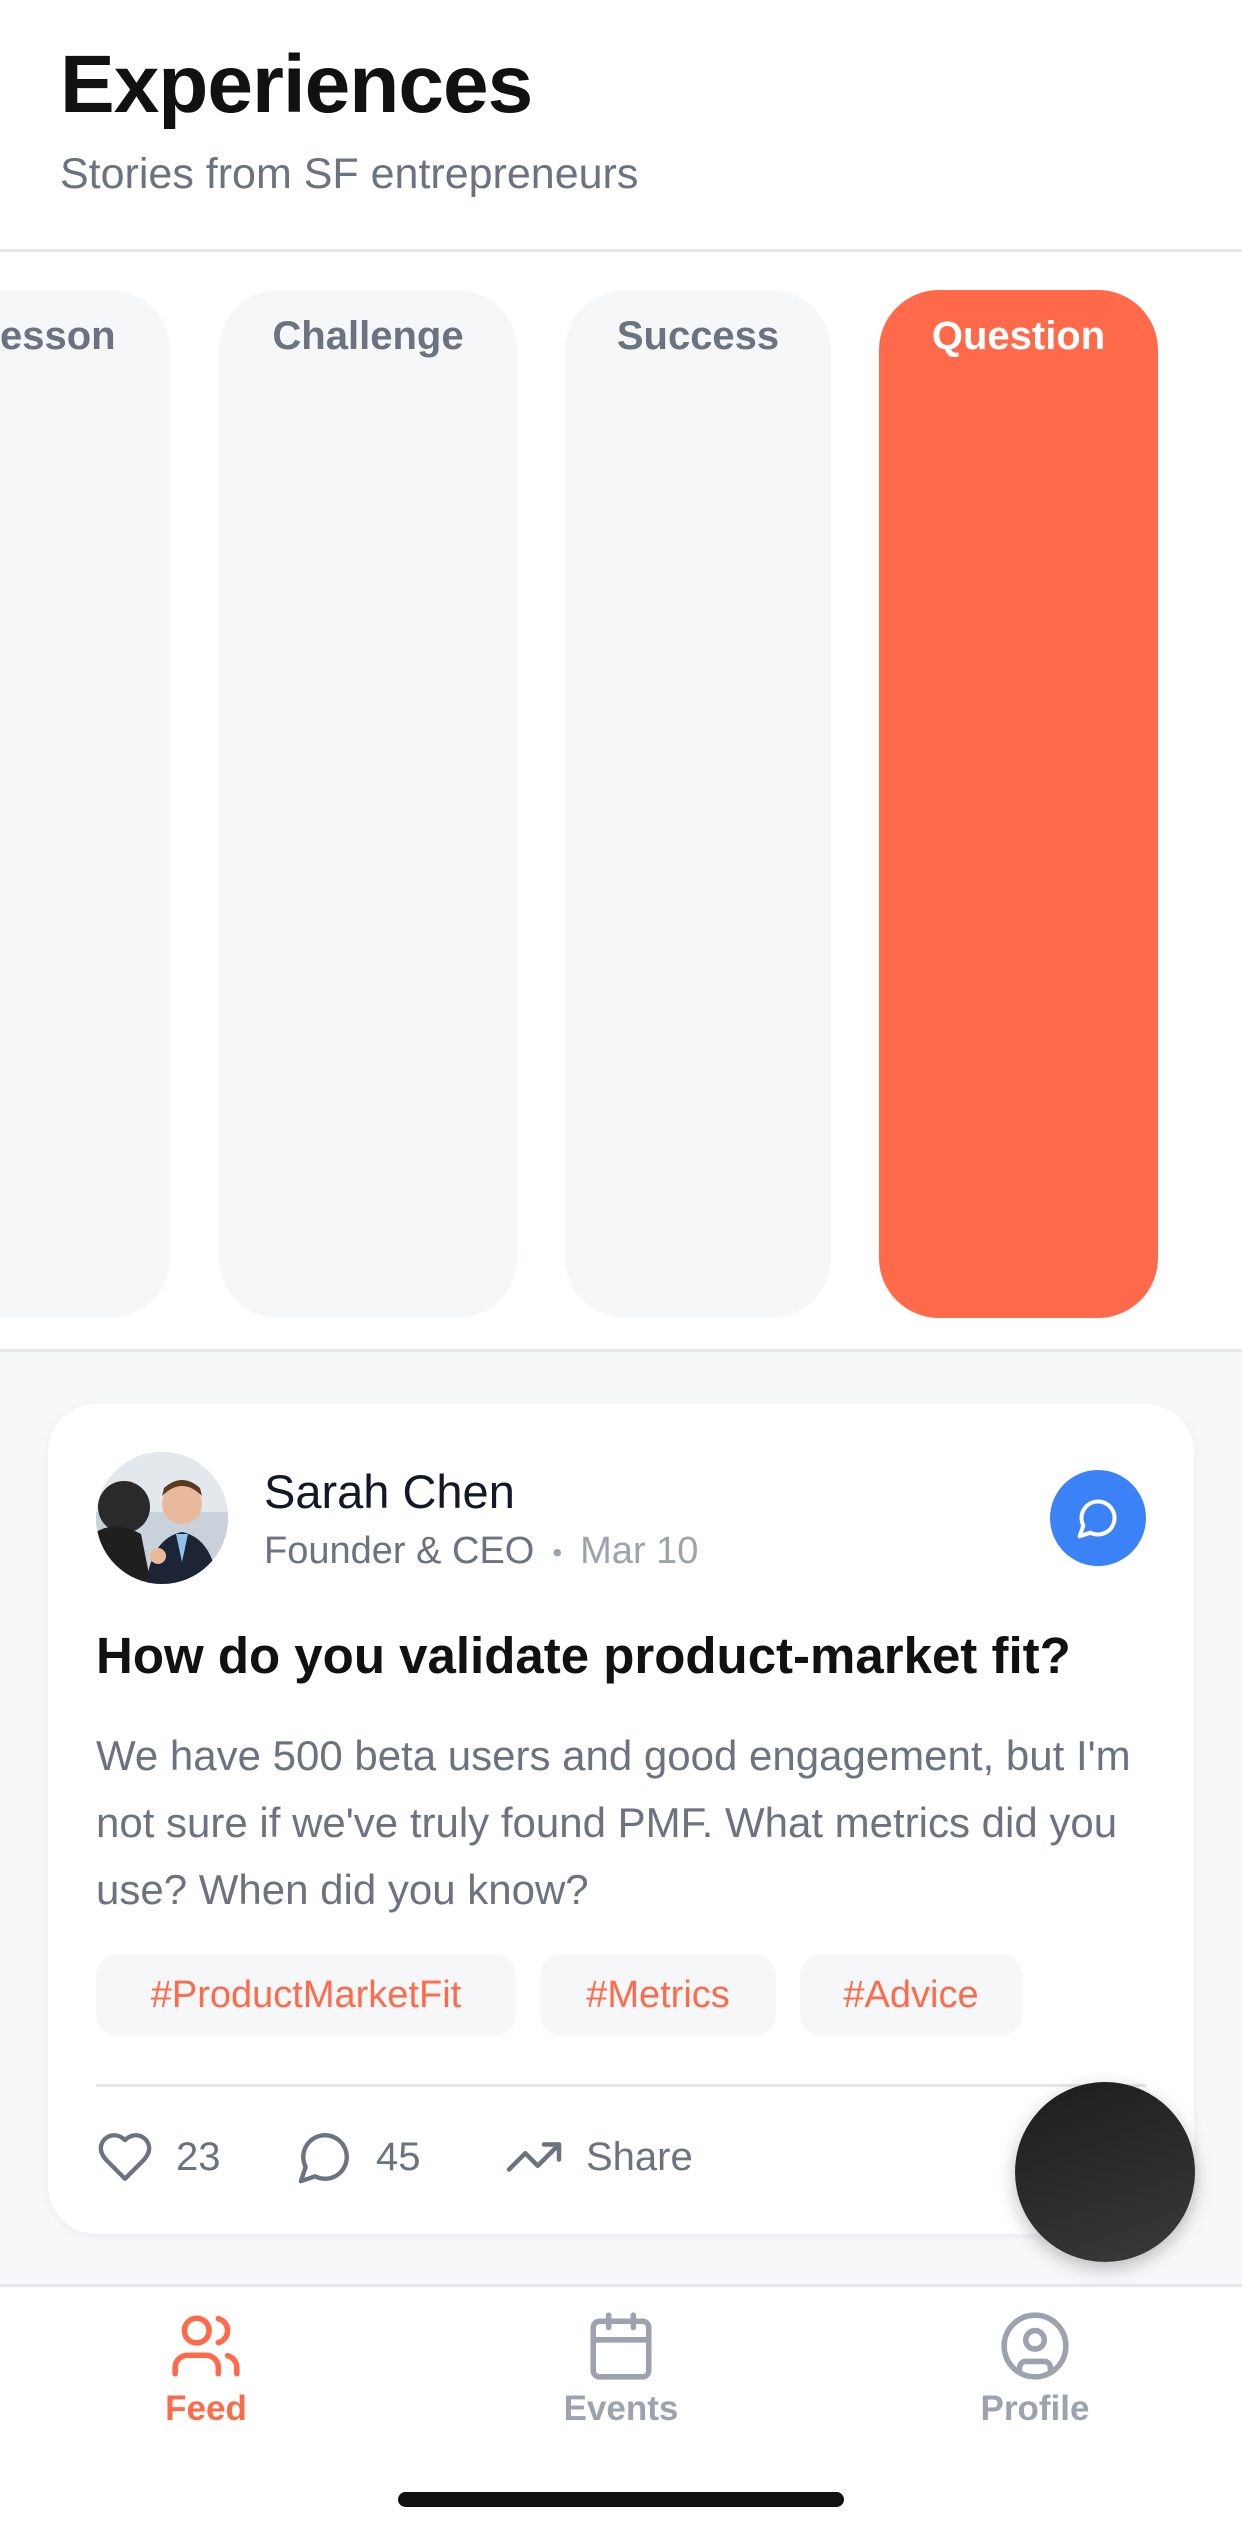  I want to click on share-button: Share, so click(598, 2157).